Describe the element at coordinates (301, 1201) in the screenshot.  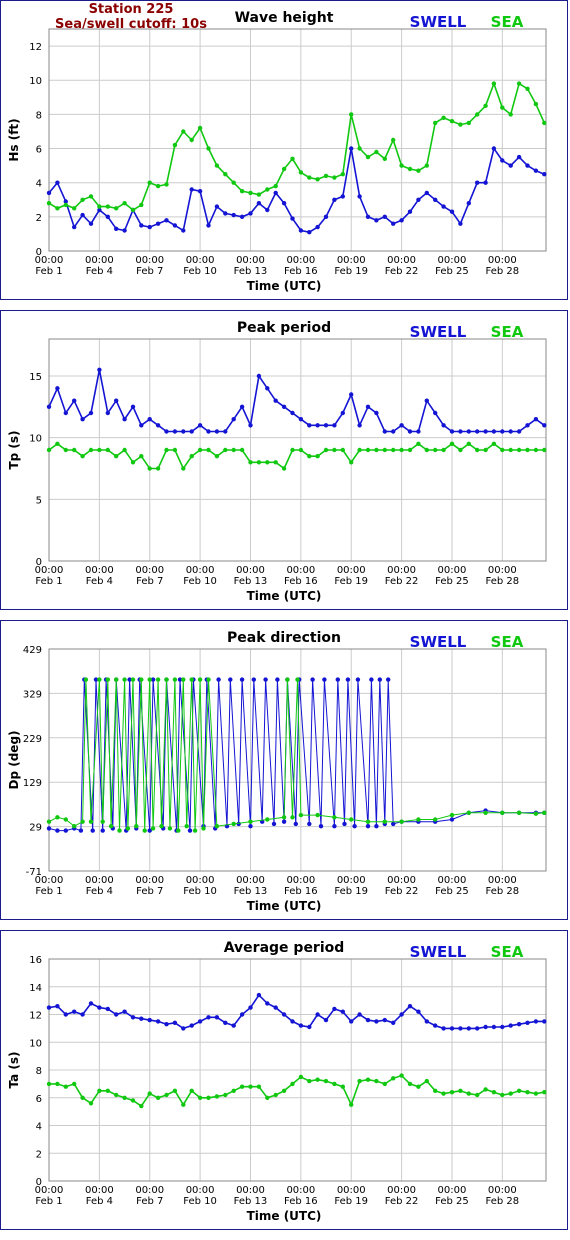
I see `x-tick-date: Feb 16` at that location.